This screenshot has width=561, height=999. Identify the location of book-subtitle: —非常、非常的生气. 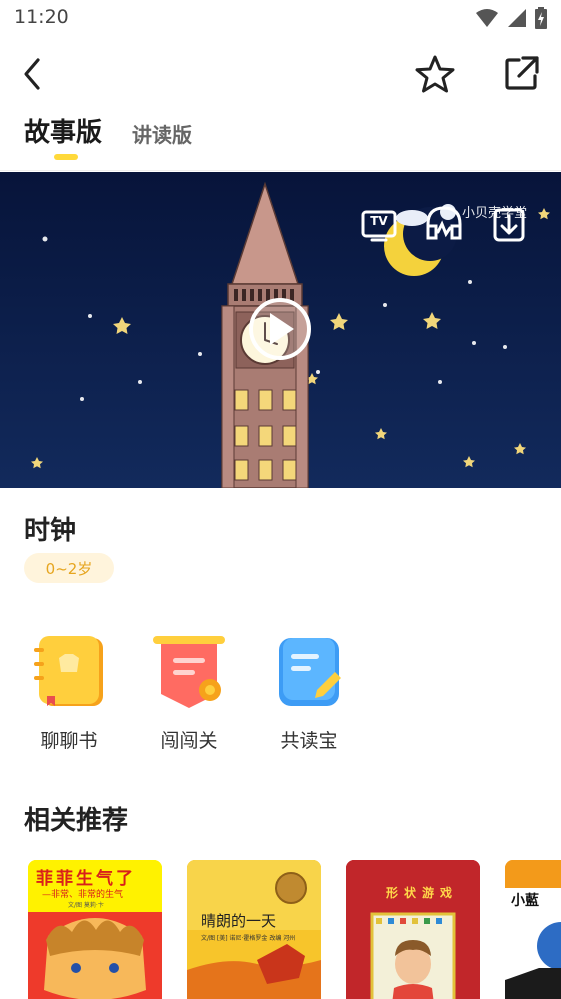
(83, 895).